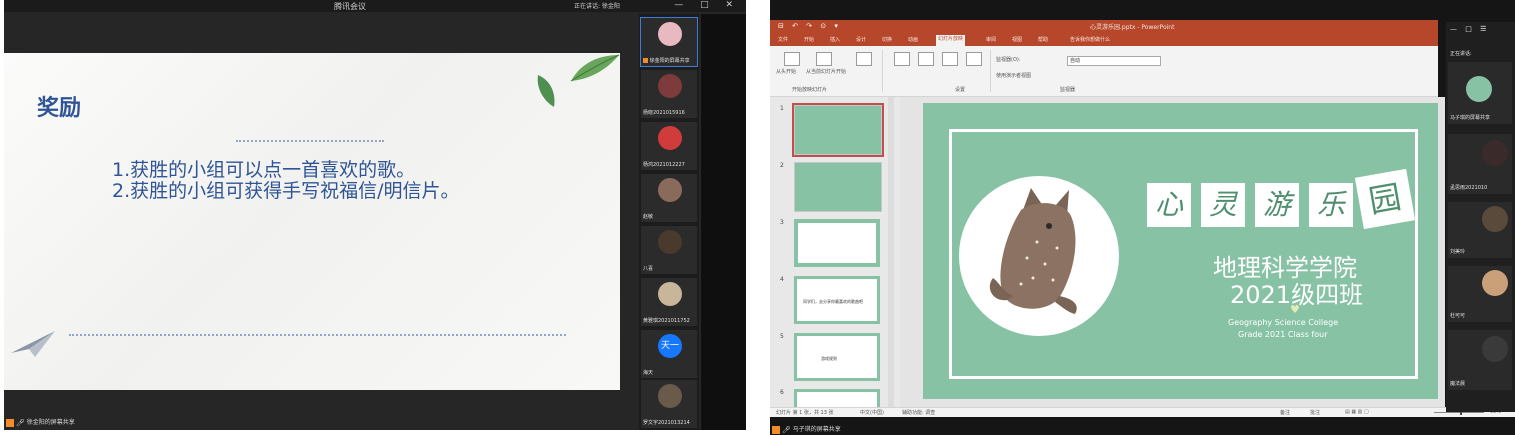 Image resolution: width=1515 pixels, height=435 pixels. I want to click on thumbnail-scrollbar, so click(891, 252).